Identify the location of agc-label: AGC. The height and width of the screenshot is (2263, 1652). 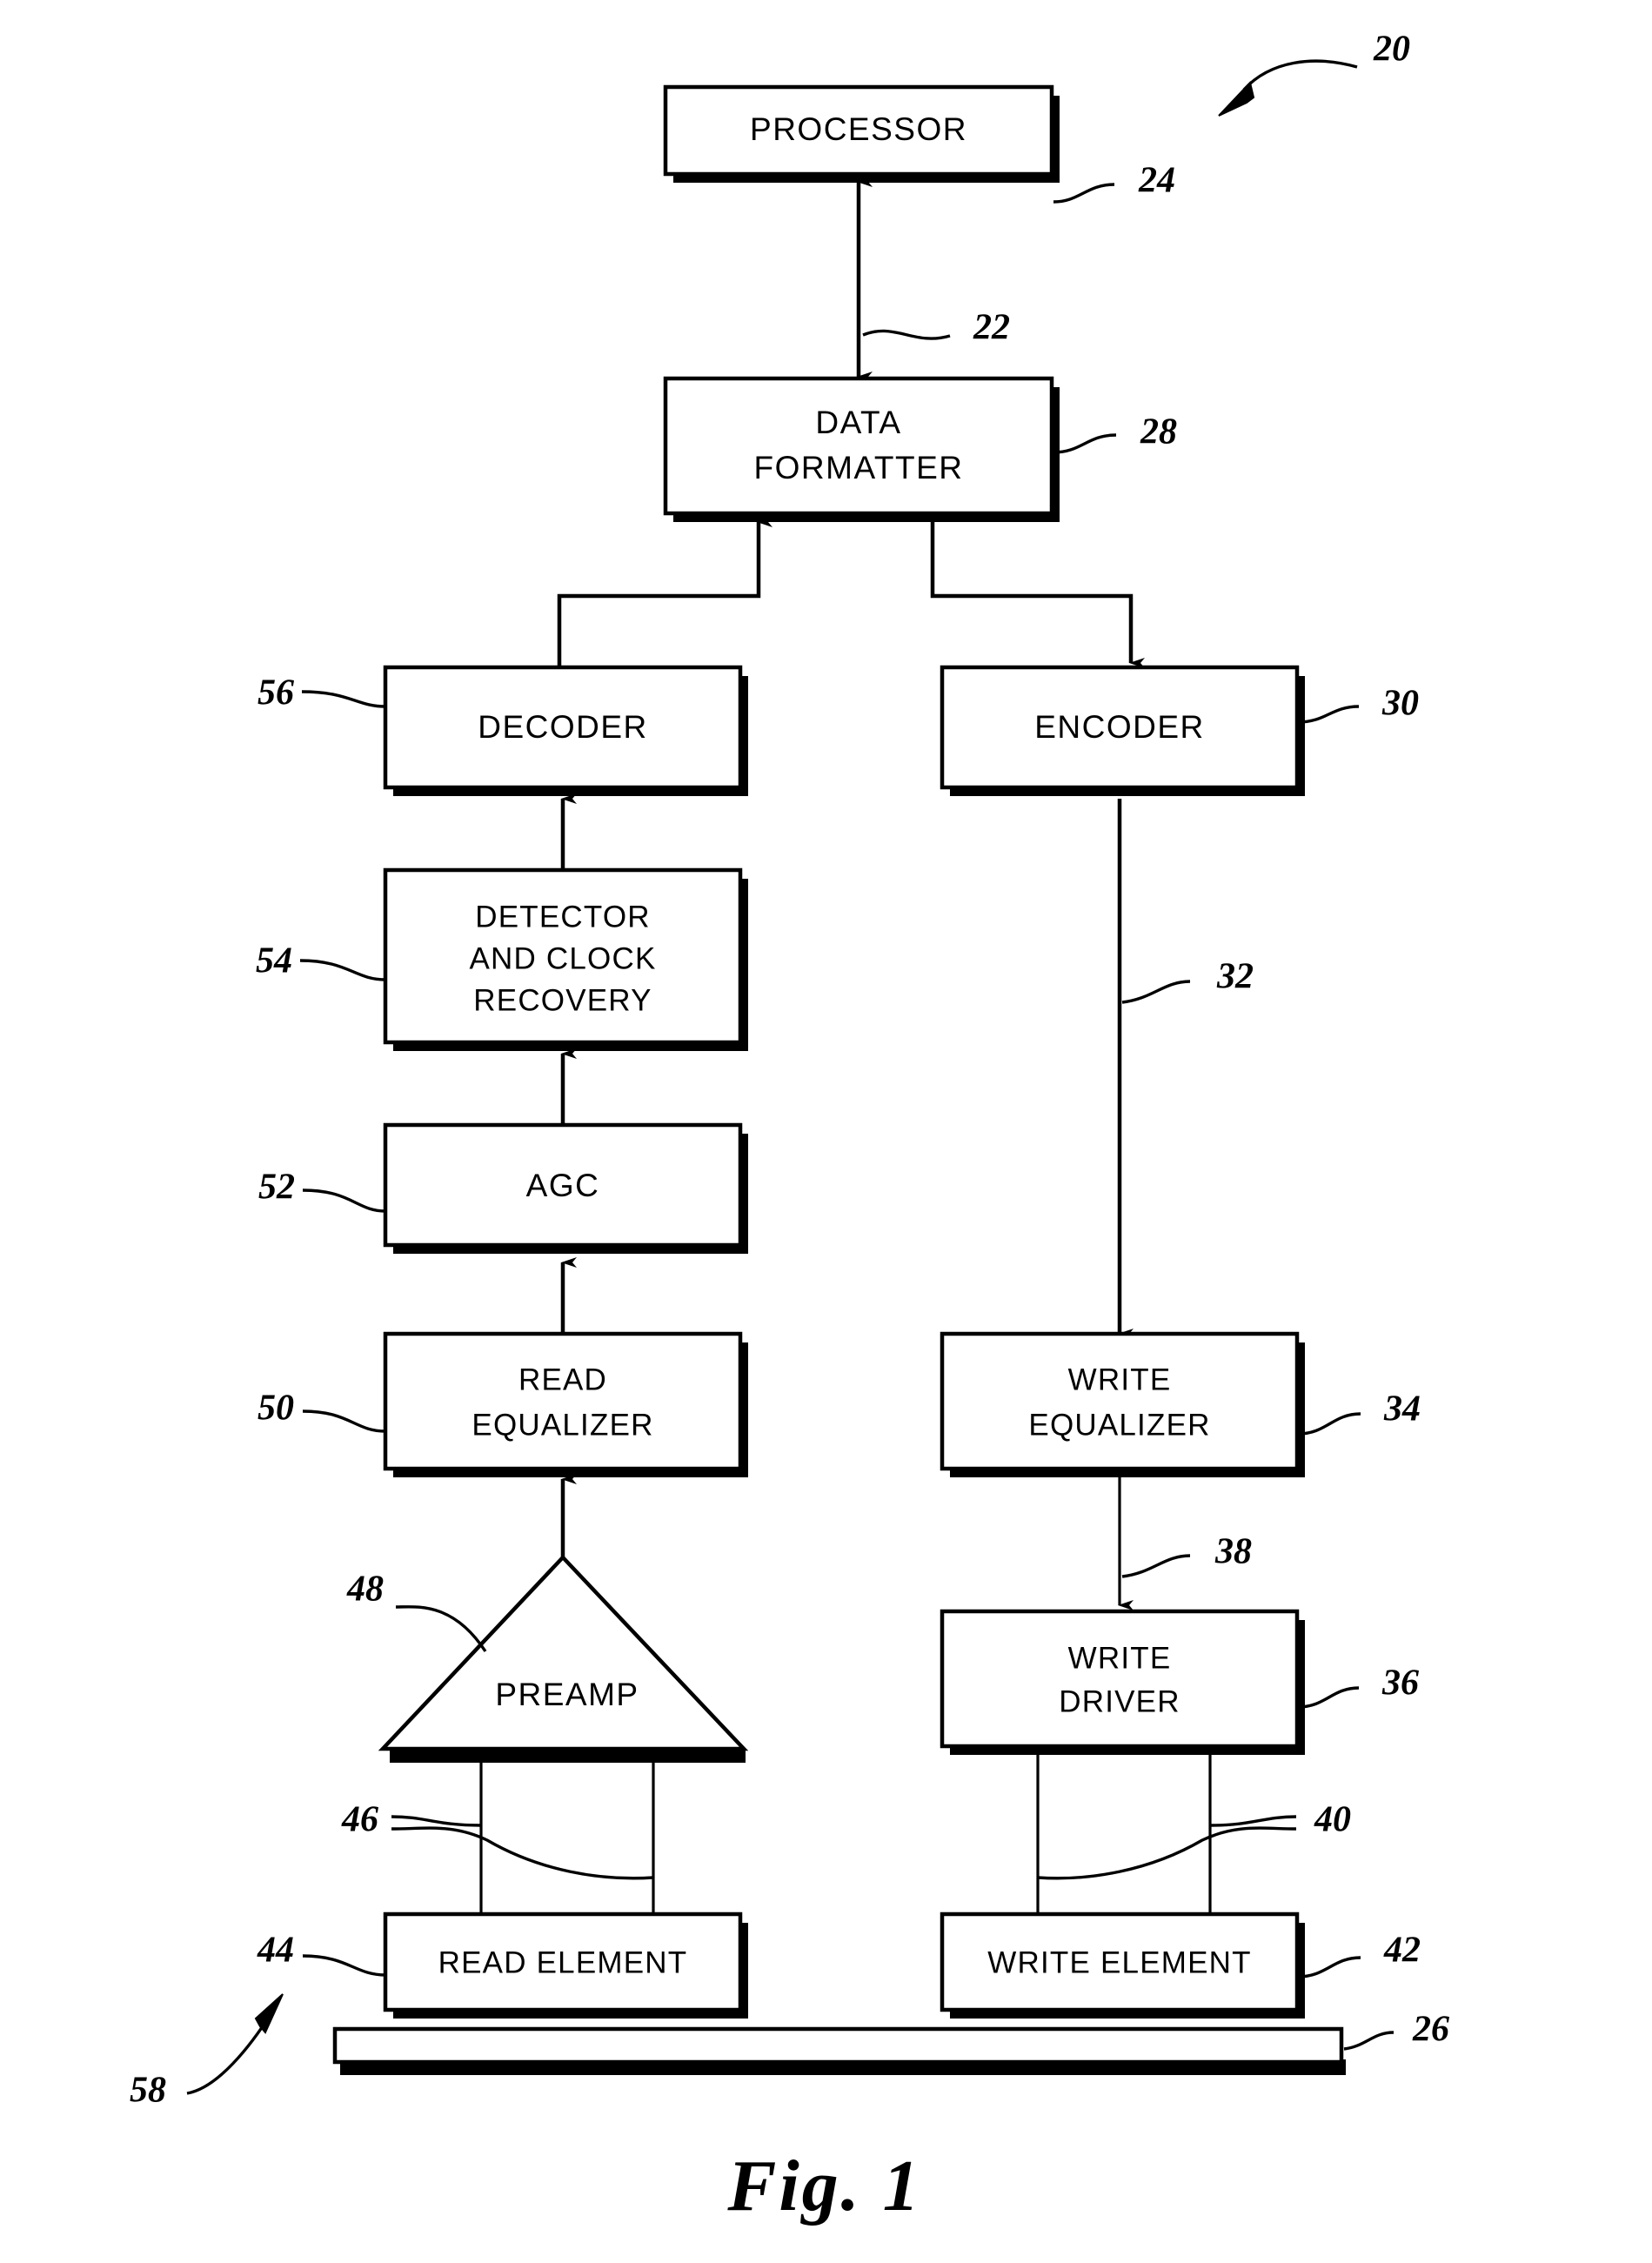
(563, 1185).